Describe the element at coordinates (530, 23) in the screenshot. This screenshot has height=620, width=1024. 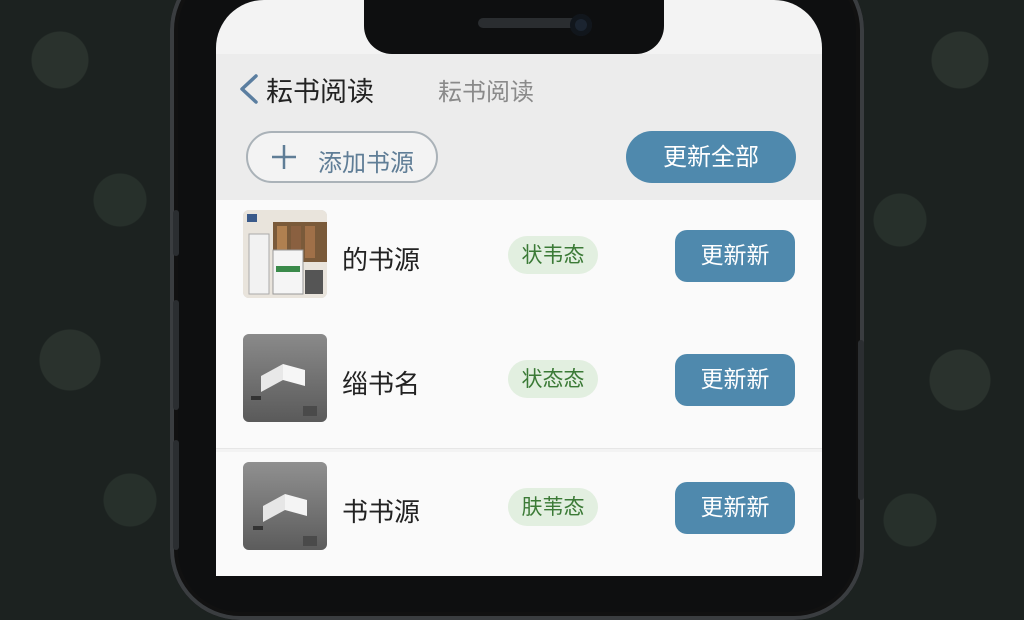
I see `speaker-grille` at that location.